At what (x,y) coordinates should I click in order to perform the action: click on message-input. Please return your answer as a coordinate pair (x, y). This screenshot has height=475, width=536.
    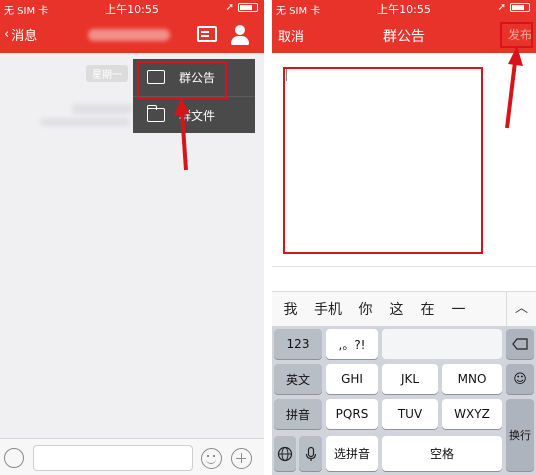
    Looking at the image, I should click on (113, 458).